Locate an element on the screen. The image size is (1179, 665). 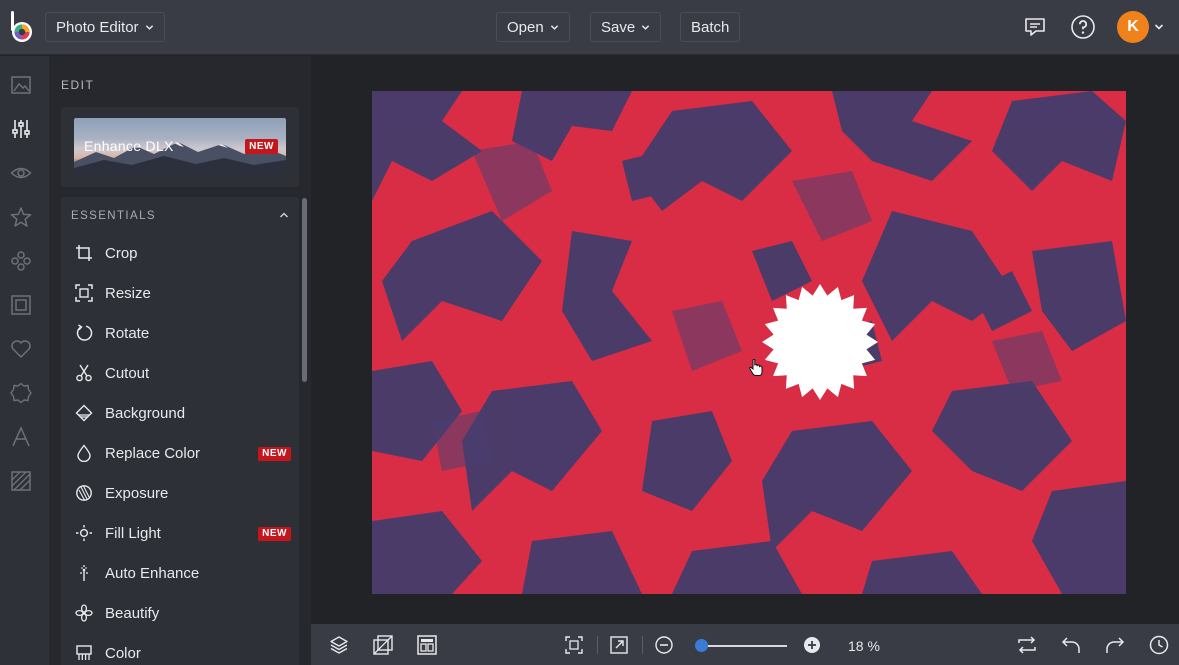
background-icon is located at coordinates (84, 413).